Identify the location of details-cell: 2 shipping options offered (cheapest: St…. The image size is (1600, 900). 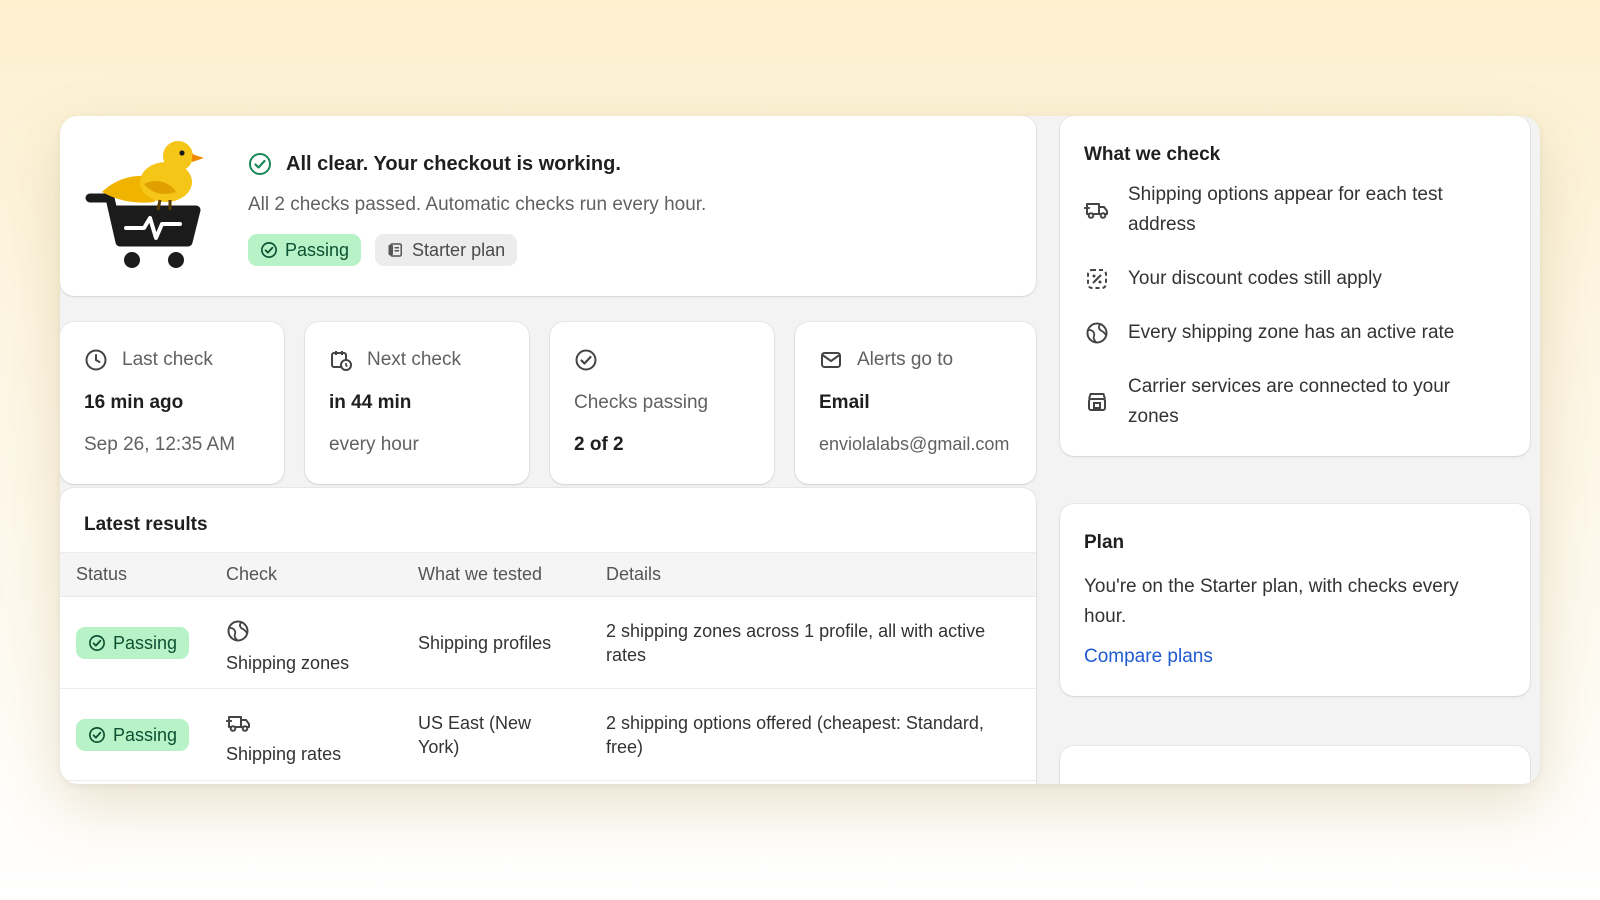
(813, 734).